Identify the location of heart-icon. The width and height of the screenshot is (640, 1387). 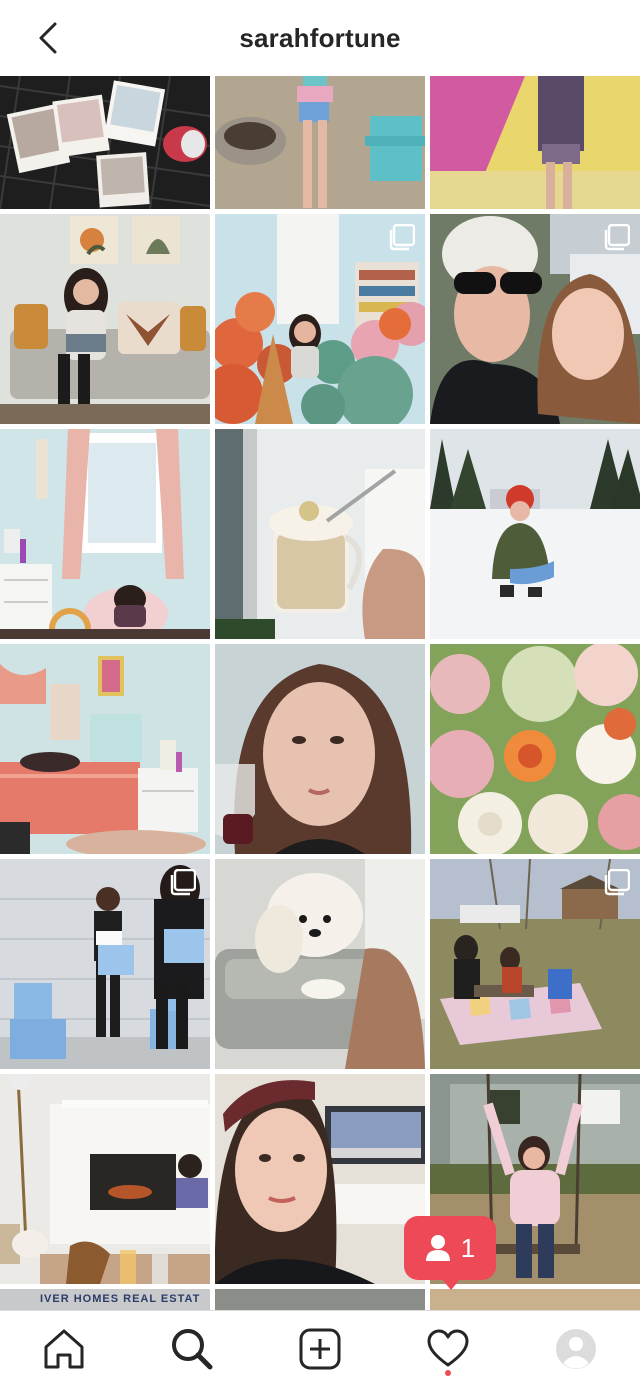
(448, 1348).